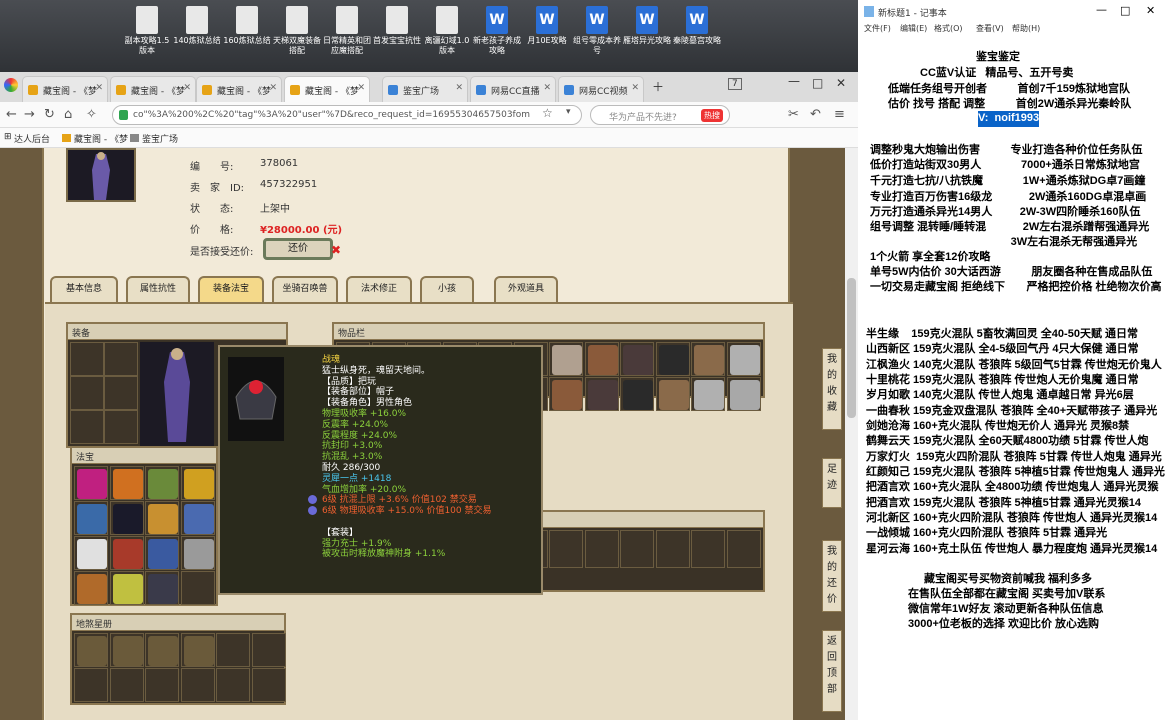 This screenshot has width=1174, height=720. What do you see at coordinates (793, 114) in the screenshot?
I see `scissors-icon: ✂` at bounding box center [793, 114].